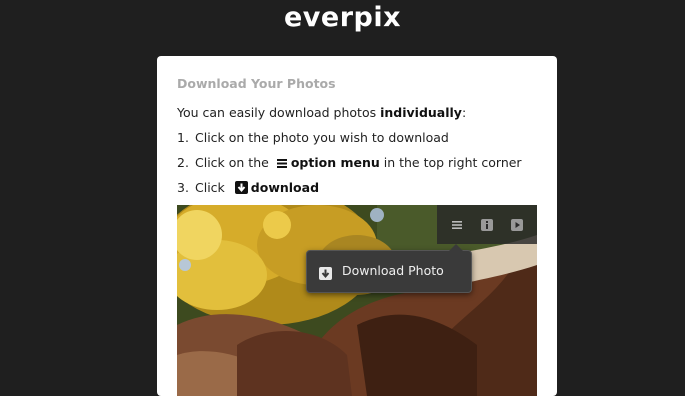  I want to click on step-text: Click on the photo you wish to download, so click(322, 137).